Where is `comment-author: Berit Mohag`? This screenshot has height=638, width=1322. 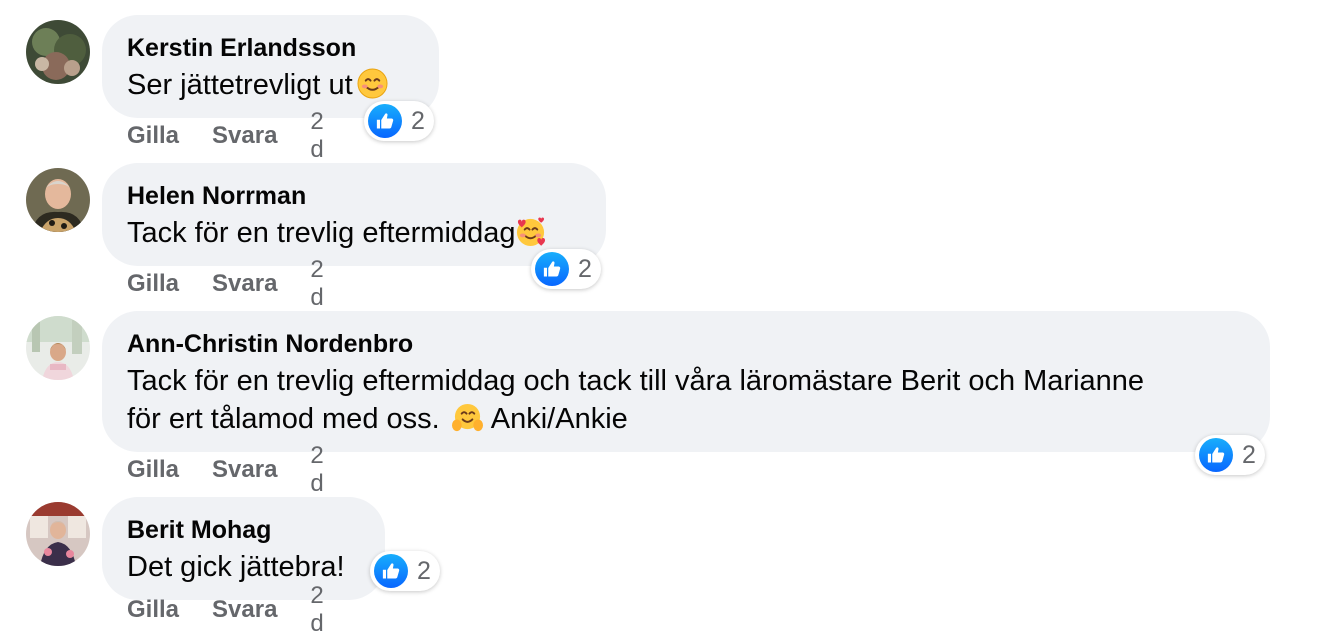
comment-author: Berit Mohag is located at coordinates (243, 530).